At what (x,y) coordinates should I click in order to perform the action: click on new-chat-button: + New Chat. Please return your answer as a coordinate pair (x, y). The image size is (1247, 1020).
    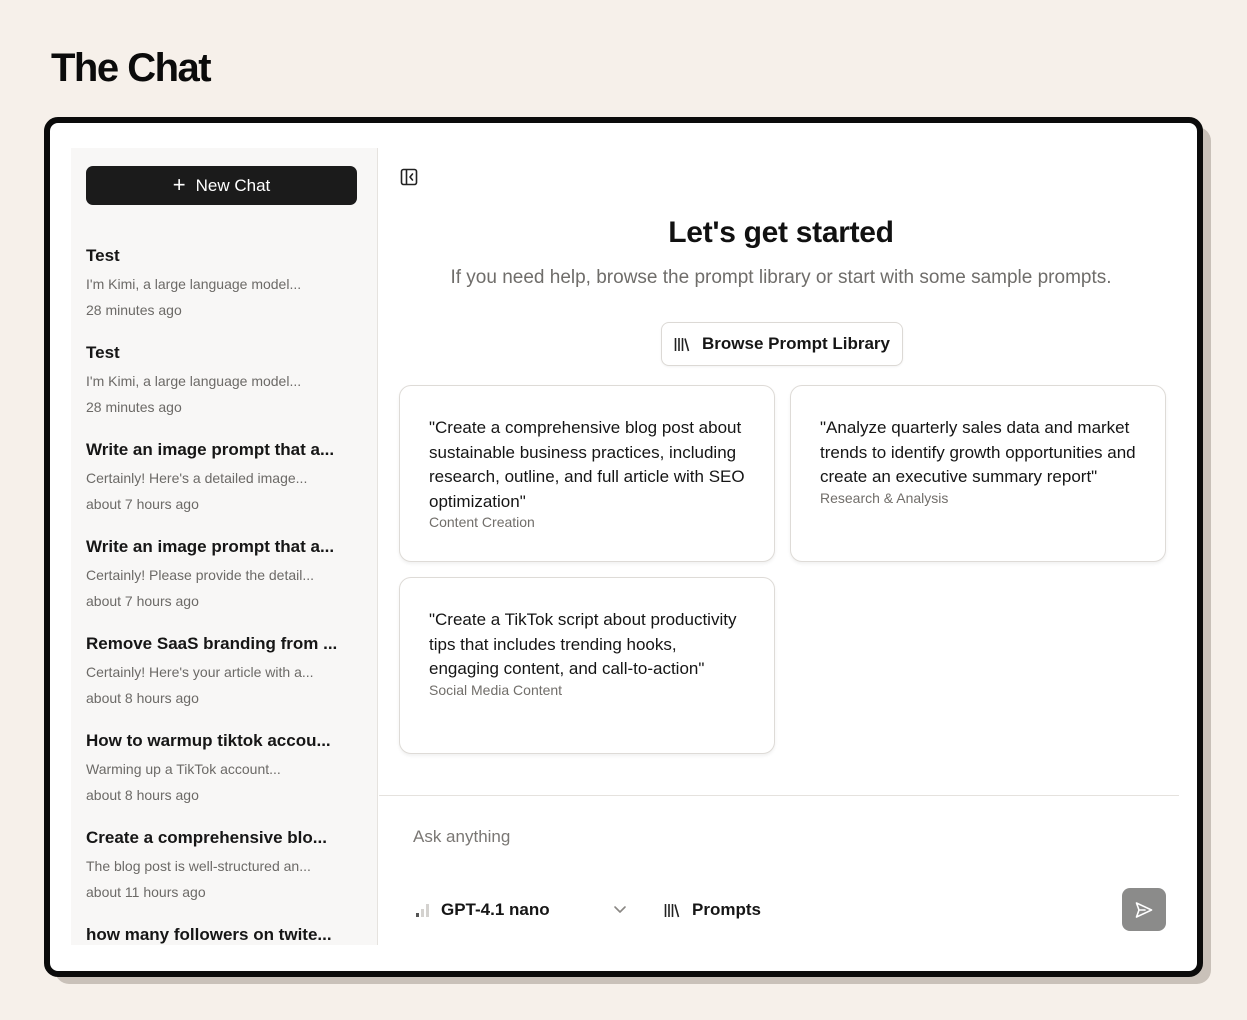
    Looking at the image, I should click on (221, 185).